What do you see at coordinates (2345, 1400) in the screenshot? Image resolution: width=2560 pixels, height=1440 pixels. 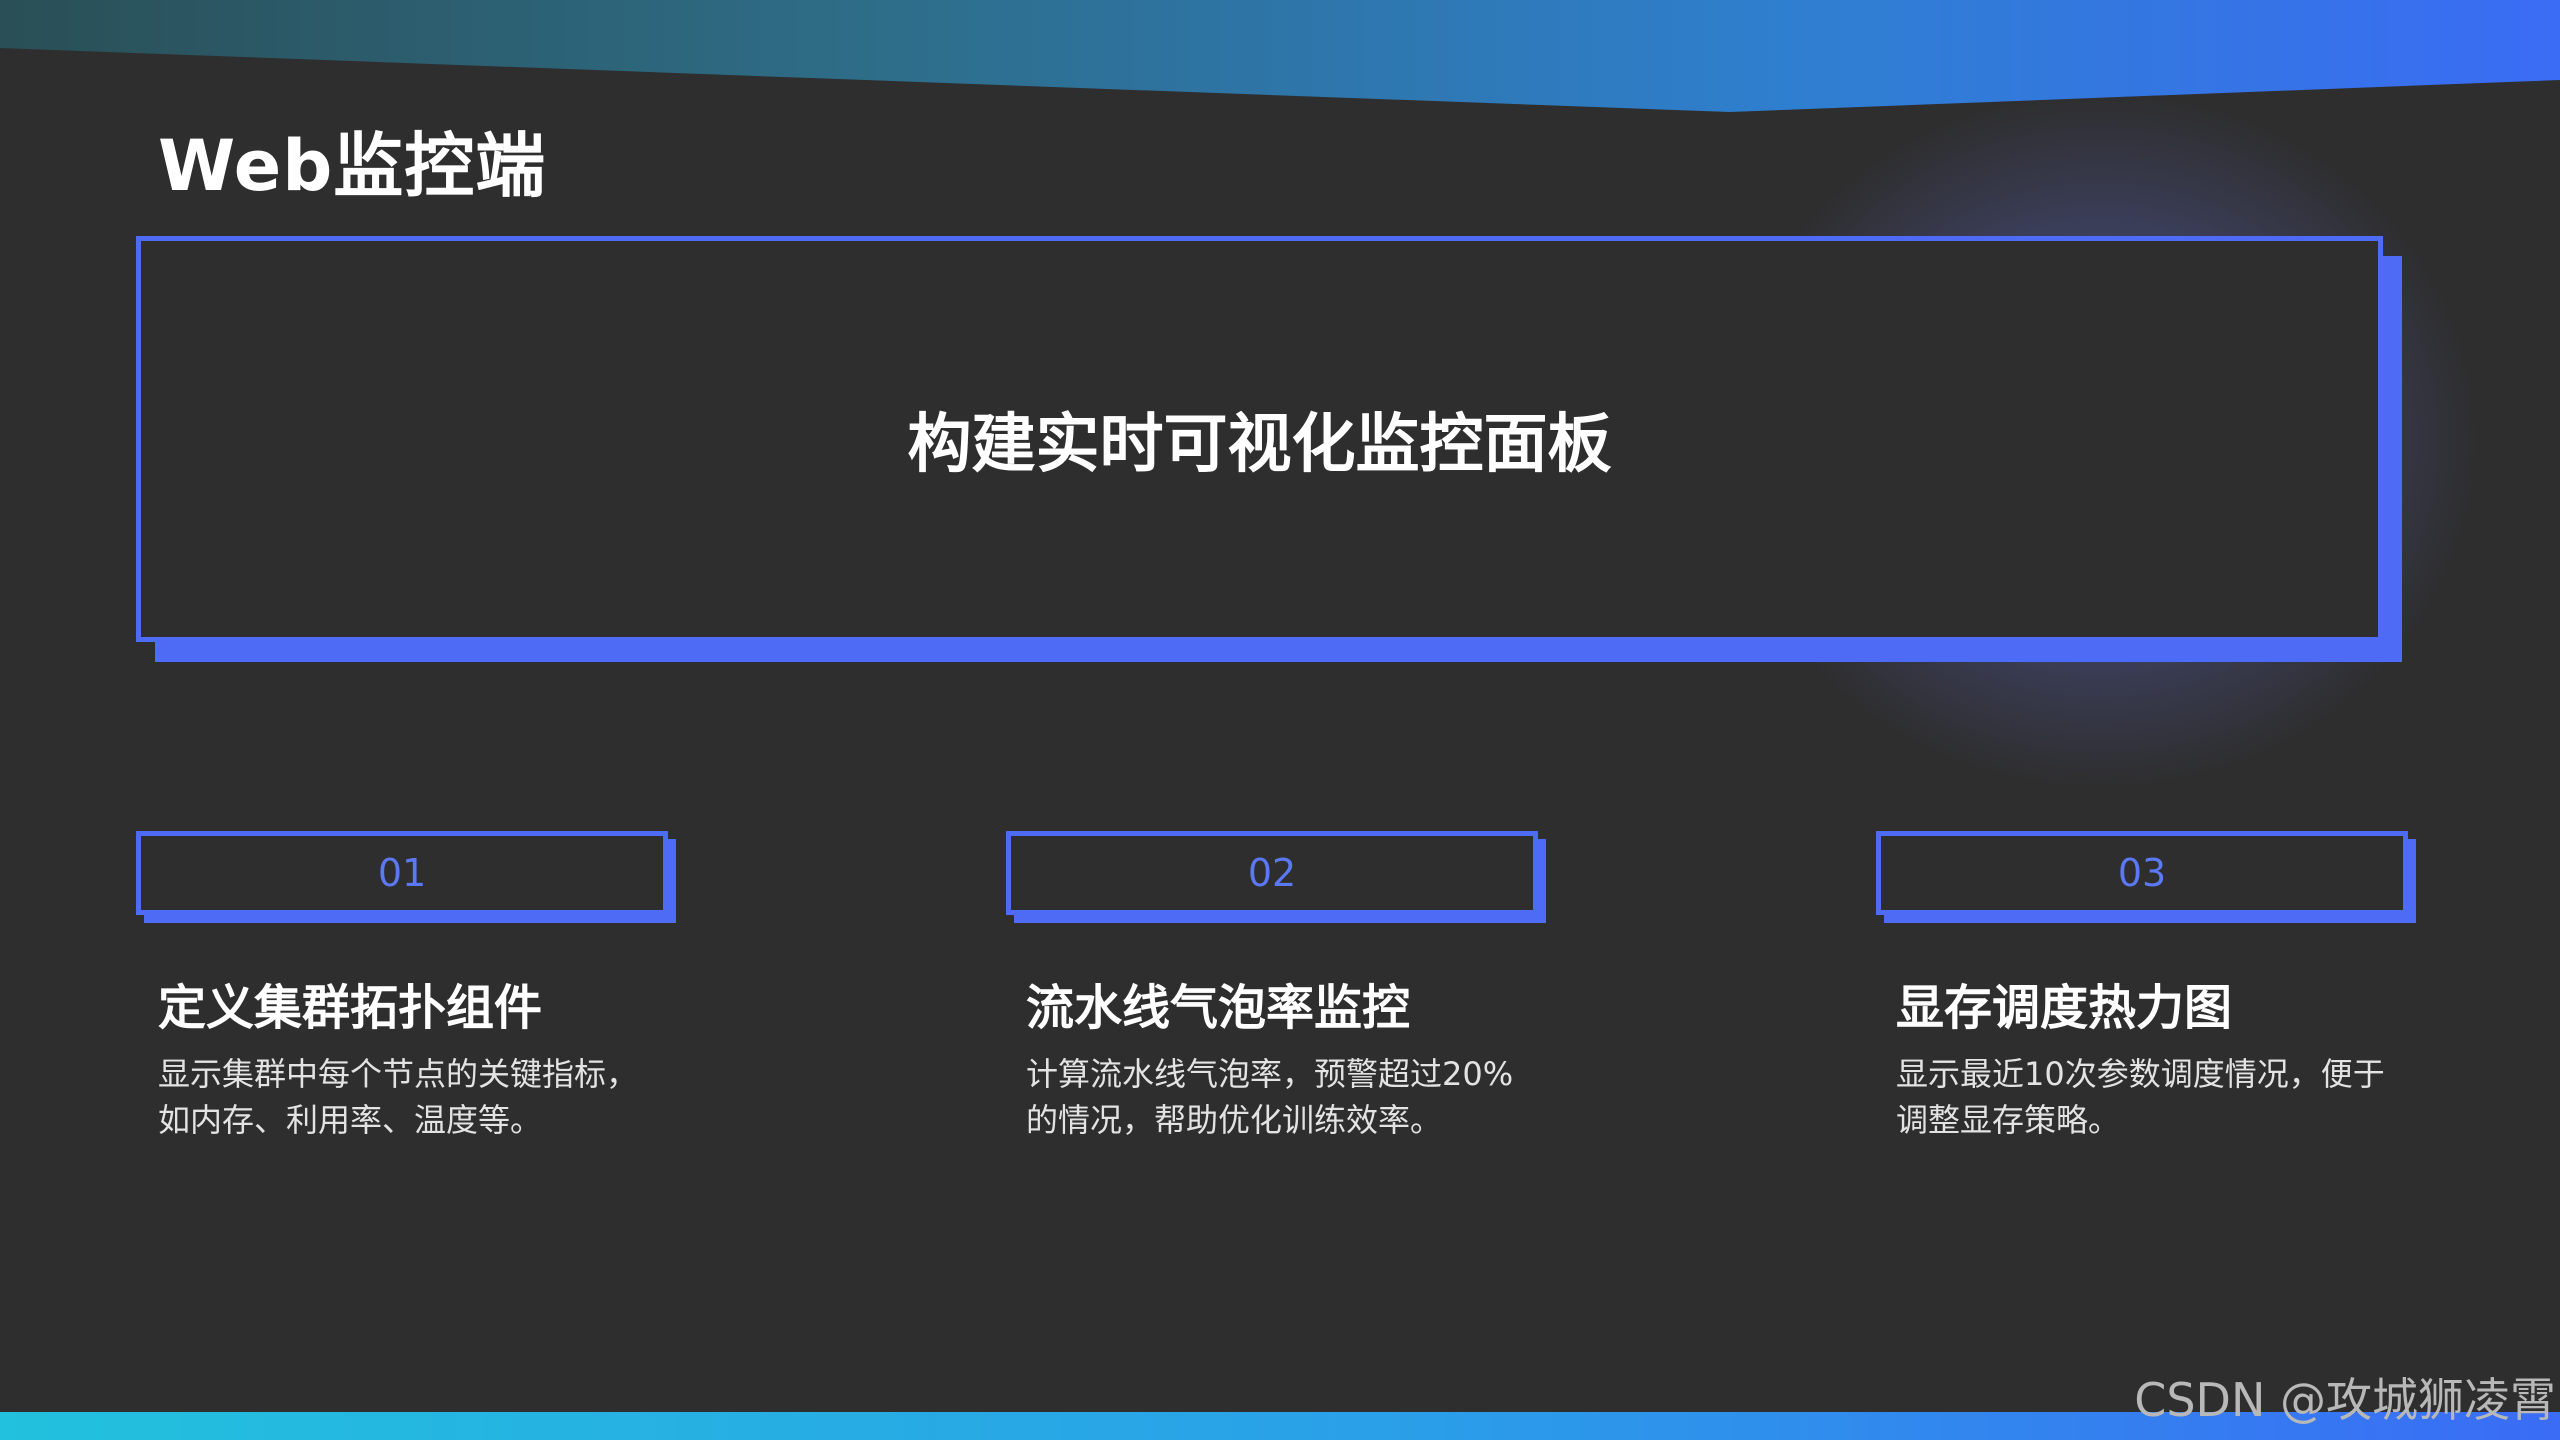 I see `watermark: CSDN @攻城狮凌霄` at bounding box center [2345, 1400].